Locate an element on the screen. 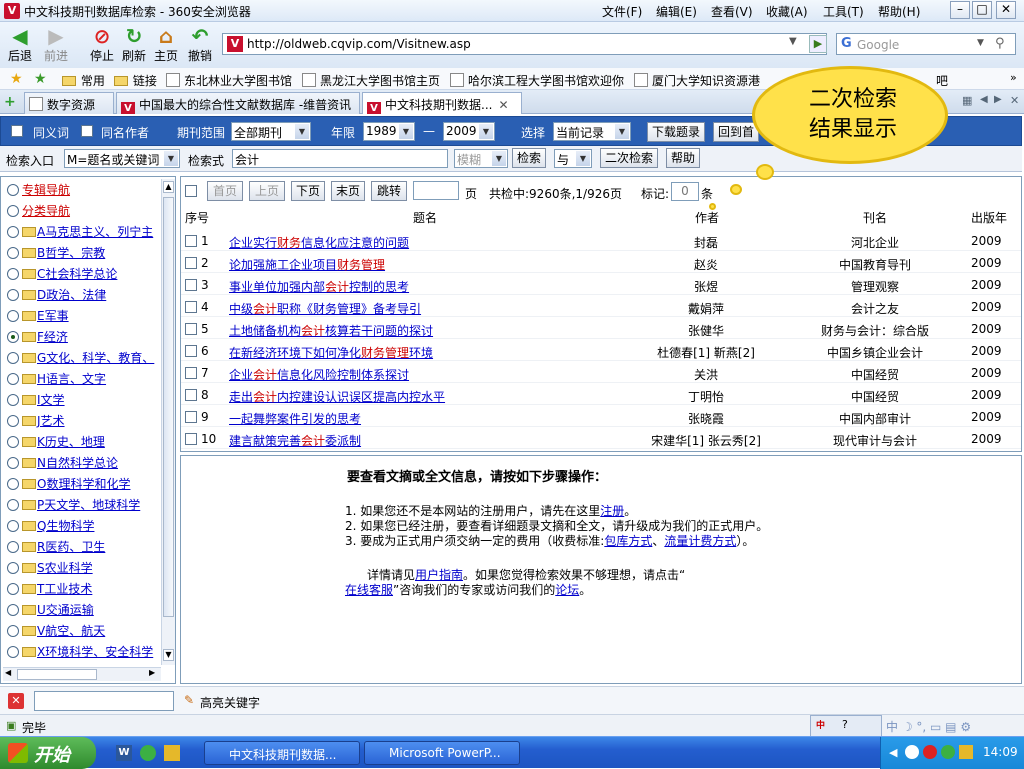 This screenshot has width=1024, height=769. add-favorite-icon: ★ is located at coordinates (40, 79).